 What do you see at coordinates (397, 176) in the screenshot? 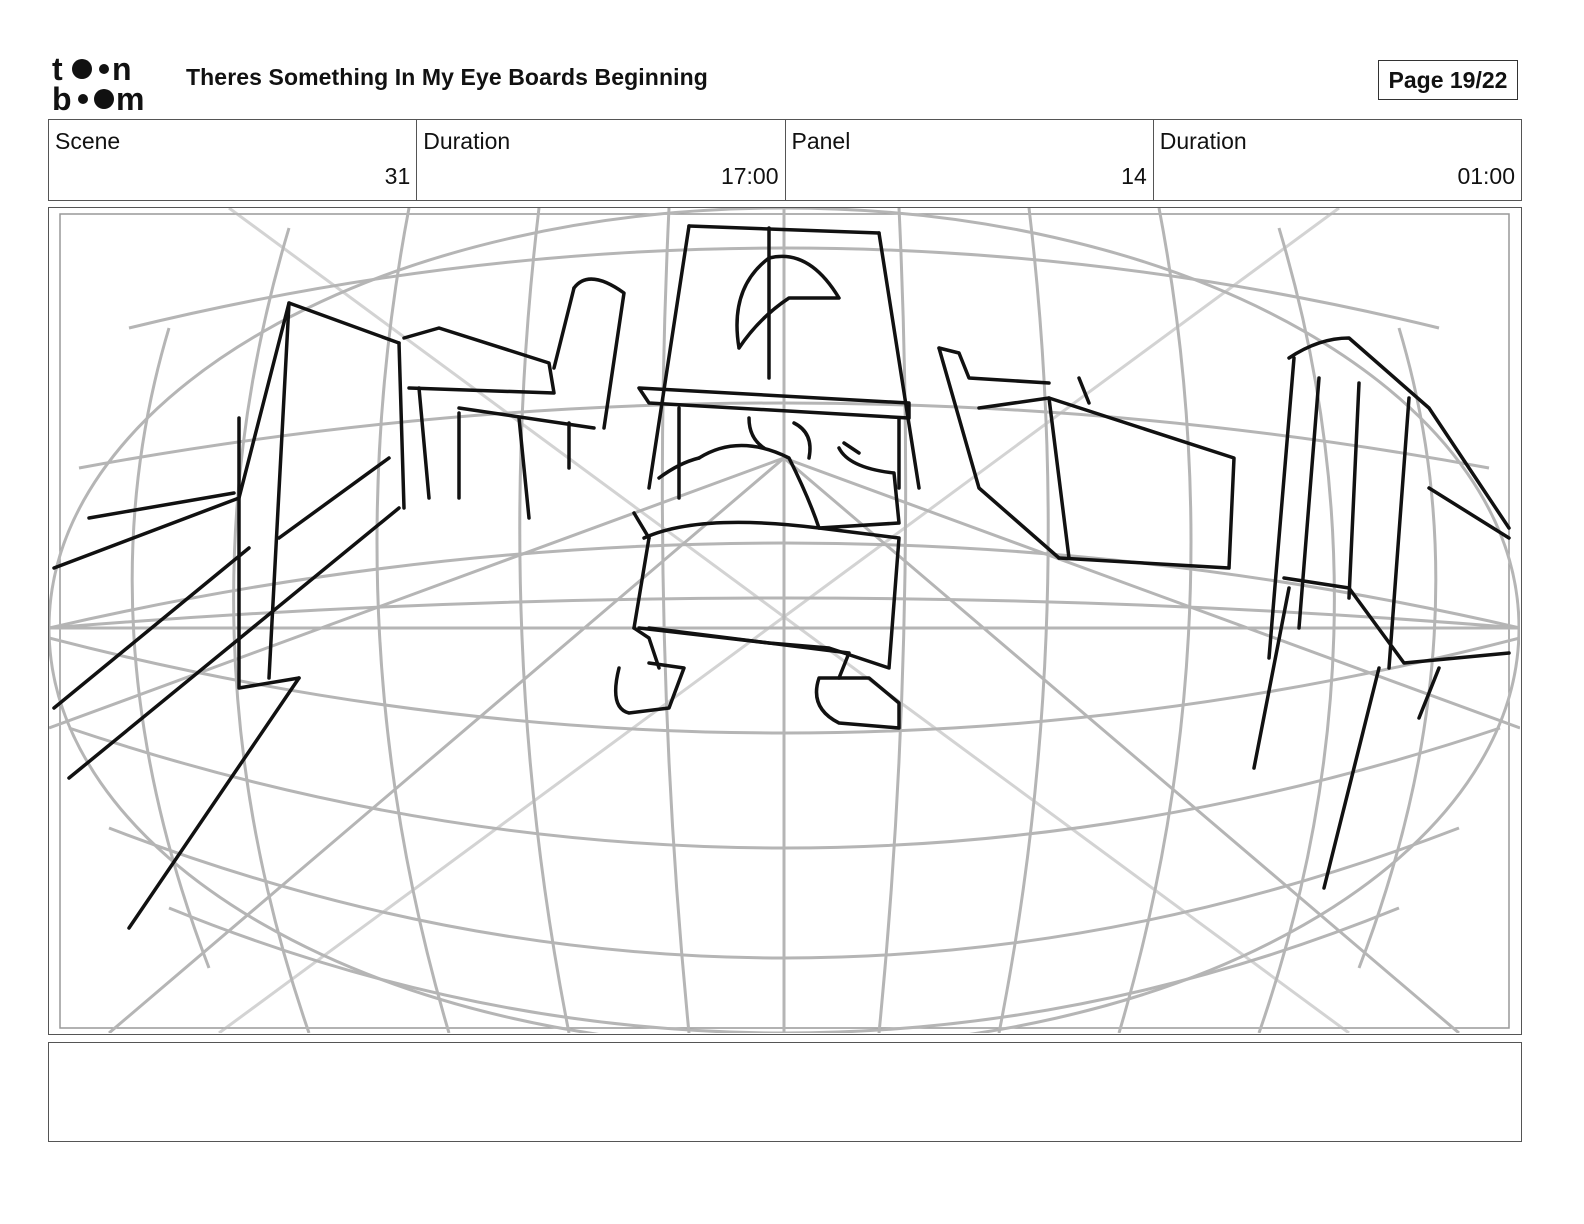
I see `scene-value: 31` at bounding box center [397, 176].